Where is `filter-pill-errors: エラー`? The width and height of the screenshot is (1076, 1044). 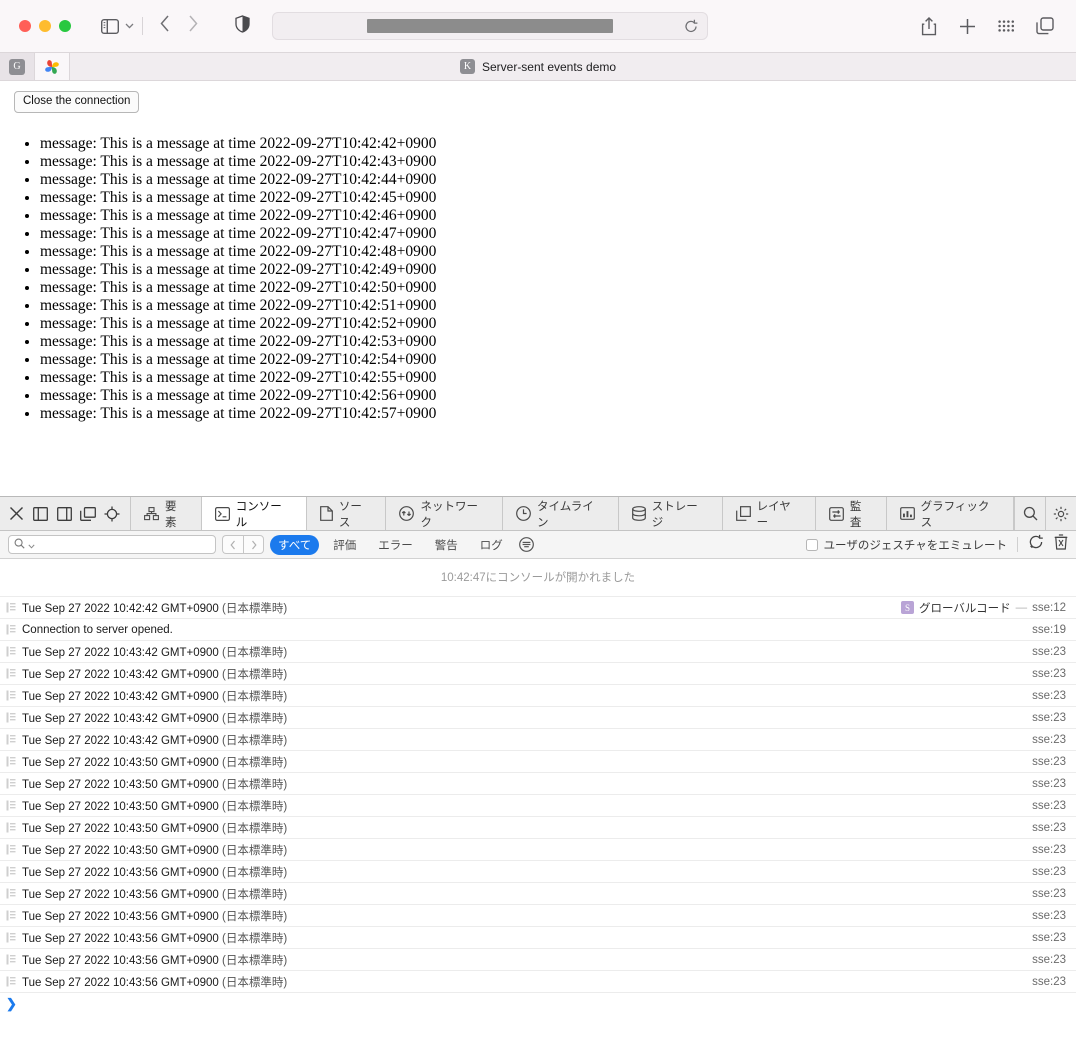 filter-pill-errors: エラー is located at coordinates (395, 545).